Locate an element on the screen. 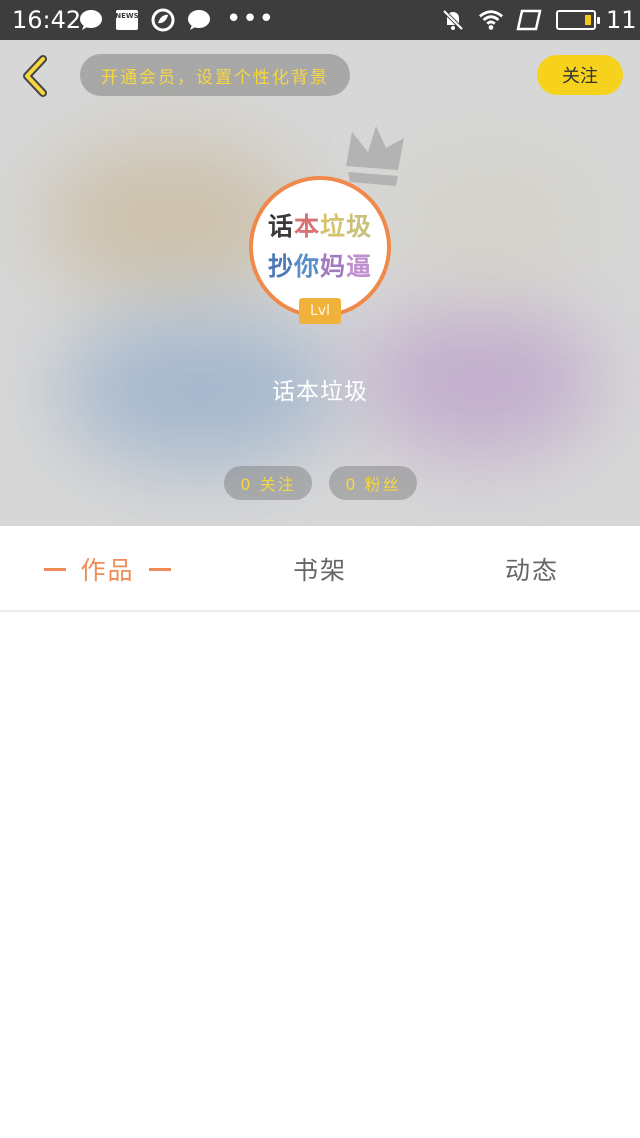  tab-bookshelf: 书架 is located at coordinates (320, 569).